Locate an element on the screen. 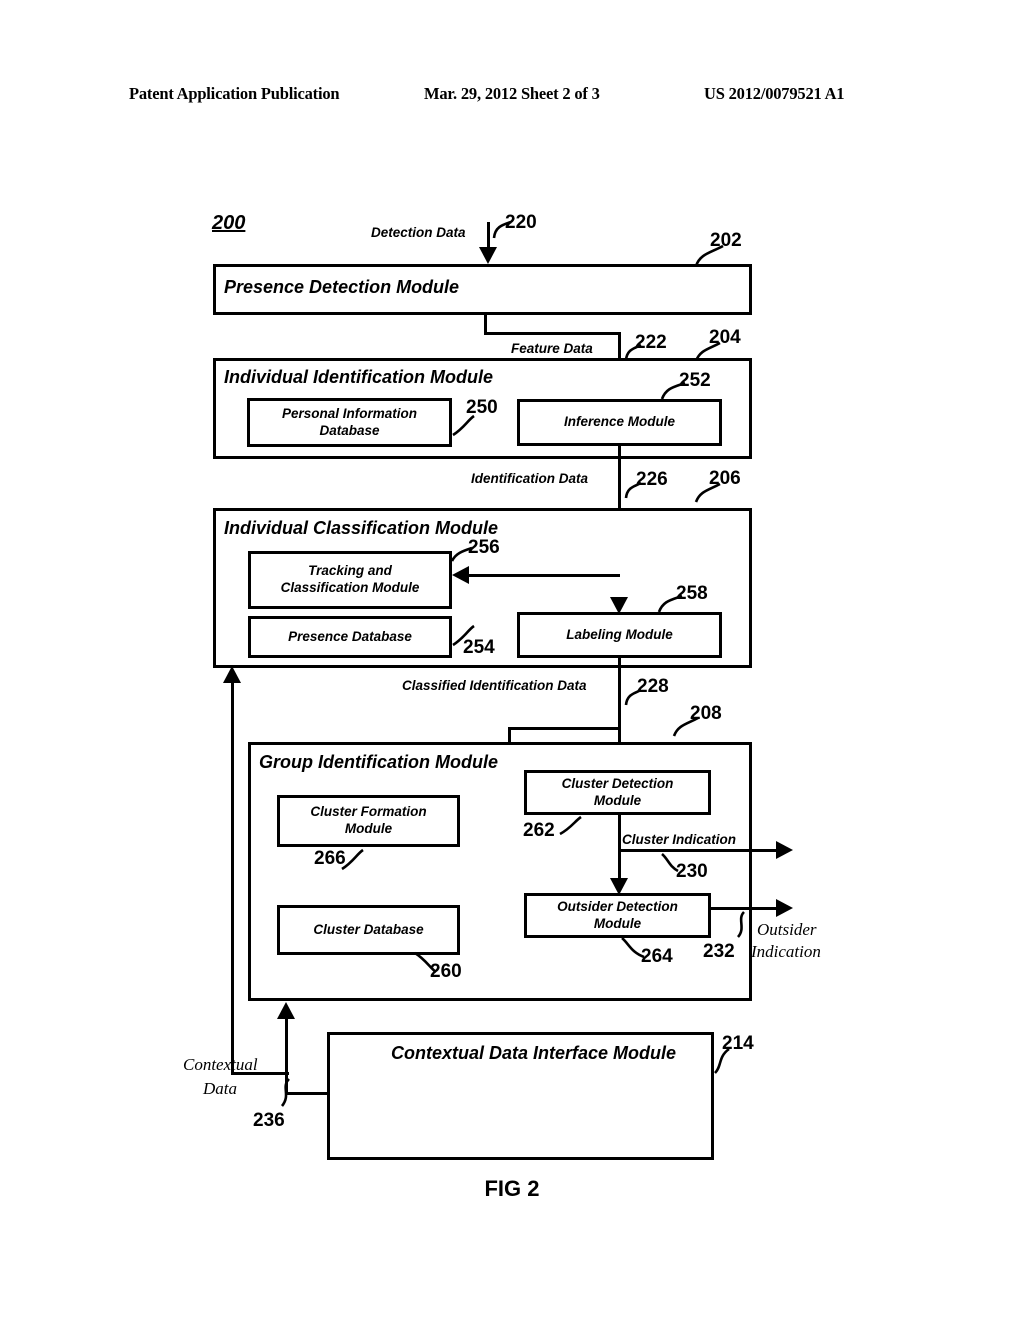 This screenshot has height=1320, width=1024. cluster-formation-label-line1: Cluster Formation is located at coordinates (368, 812).